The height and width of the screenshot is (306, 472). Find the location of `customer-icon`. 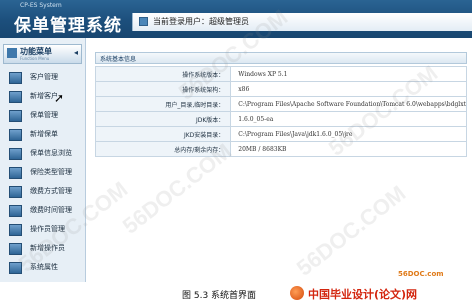

customer-icon is located at coordinates (15, 78).